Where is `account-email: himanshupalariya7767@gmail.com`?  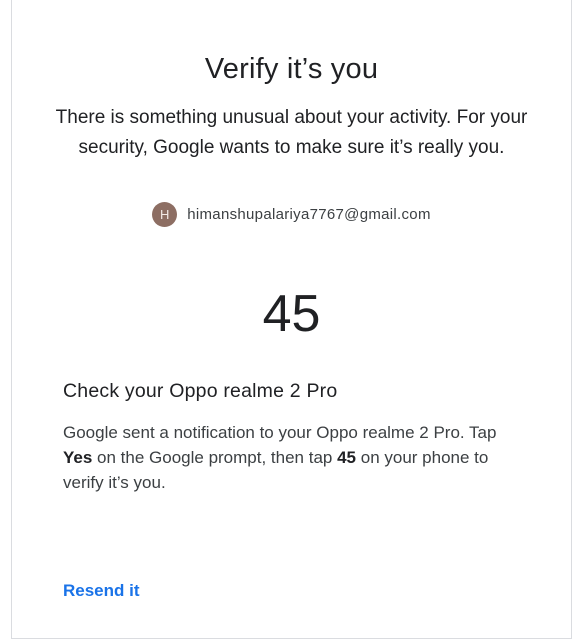
account-email: himanshupalariya7767@gmail.com is located at coordinates (309, 214).